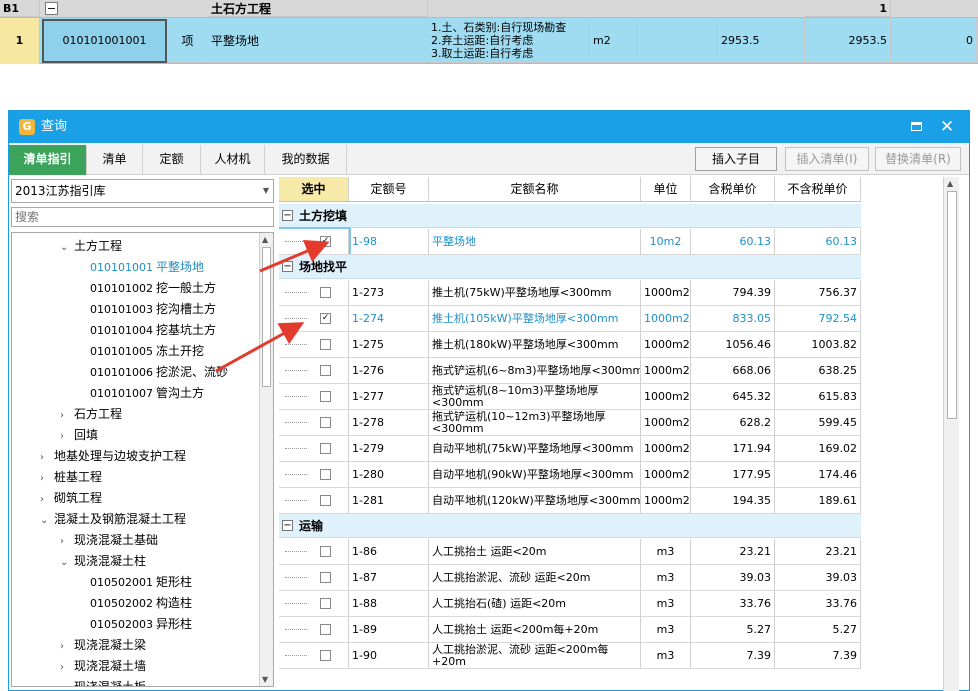  What do you see at coordinates (678, 40) in the screenshot?
I see `item-empty-cell` at bounding box center [678, 40].